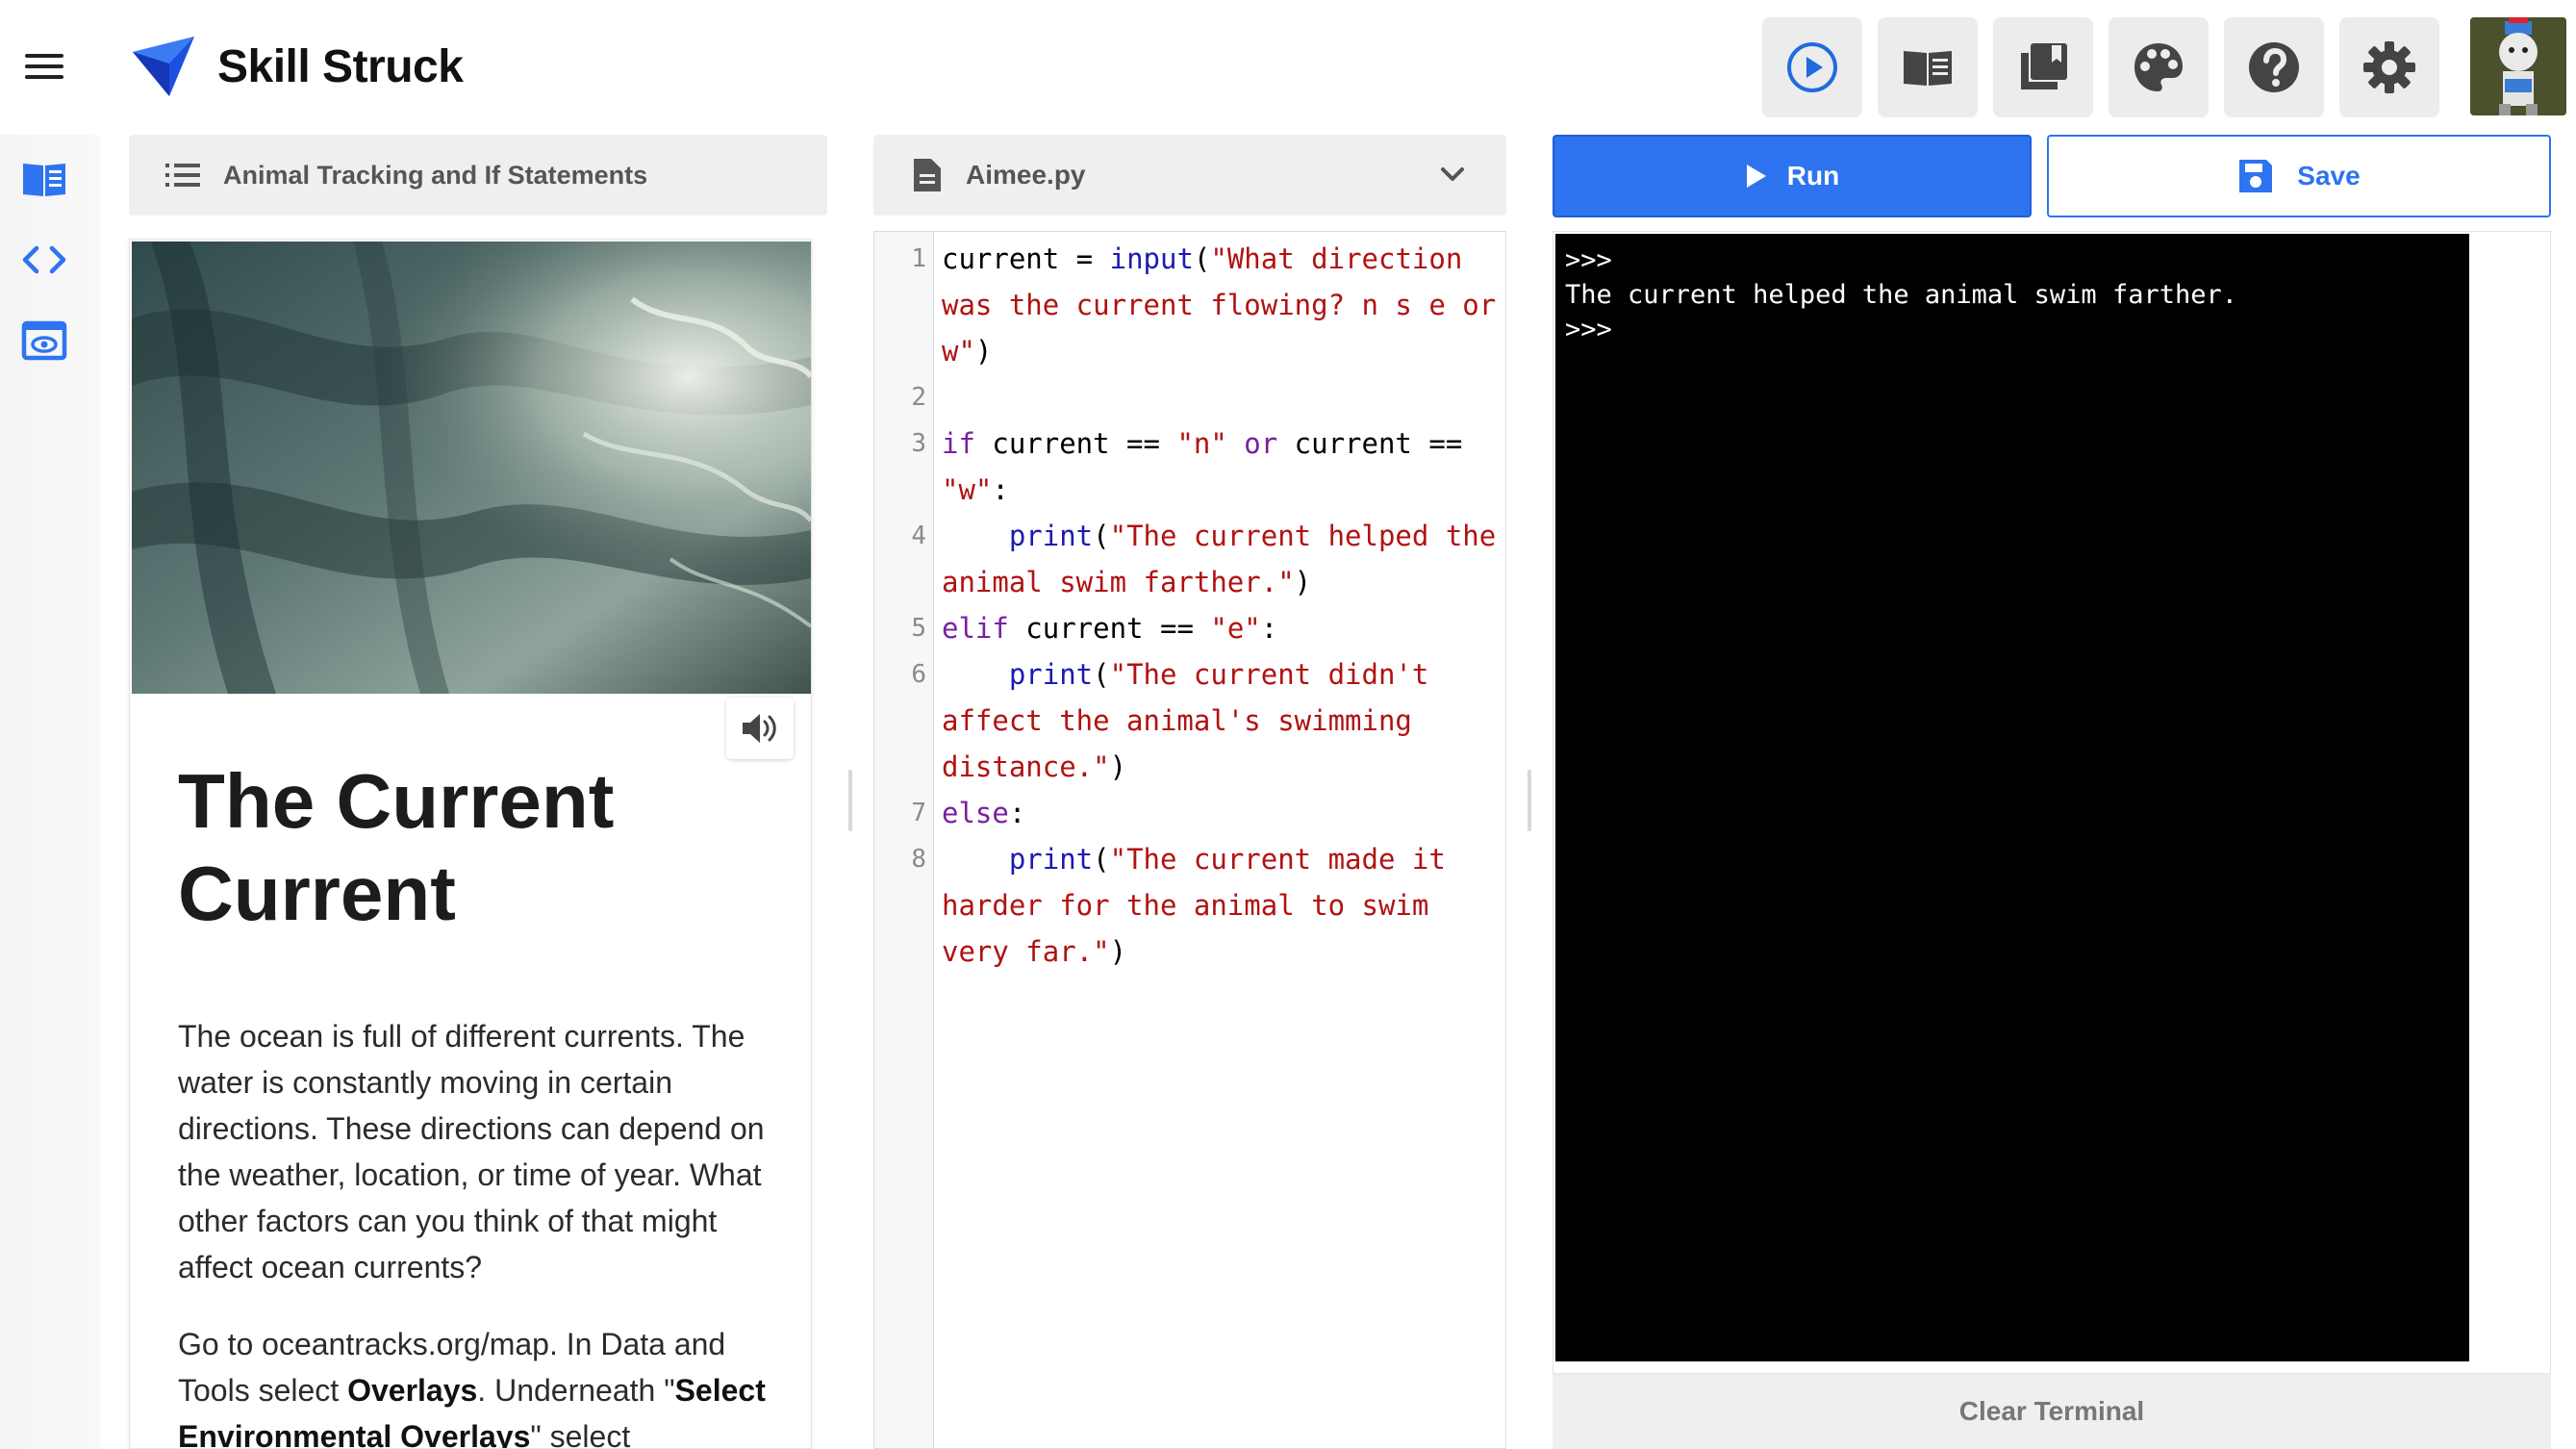 This screenshot has width=2576, height=1449. Describe the element at coordinates (1288, 67) in the screenshot. I see `top-header: Skill Struck` at that location.